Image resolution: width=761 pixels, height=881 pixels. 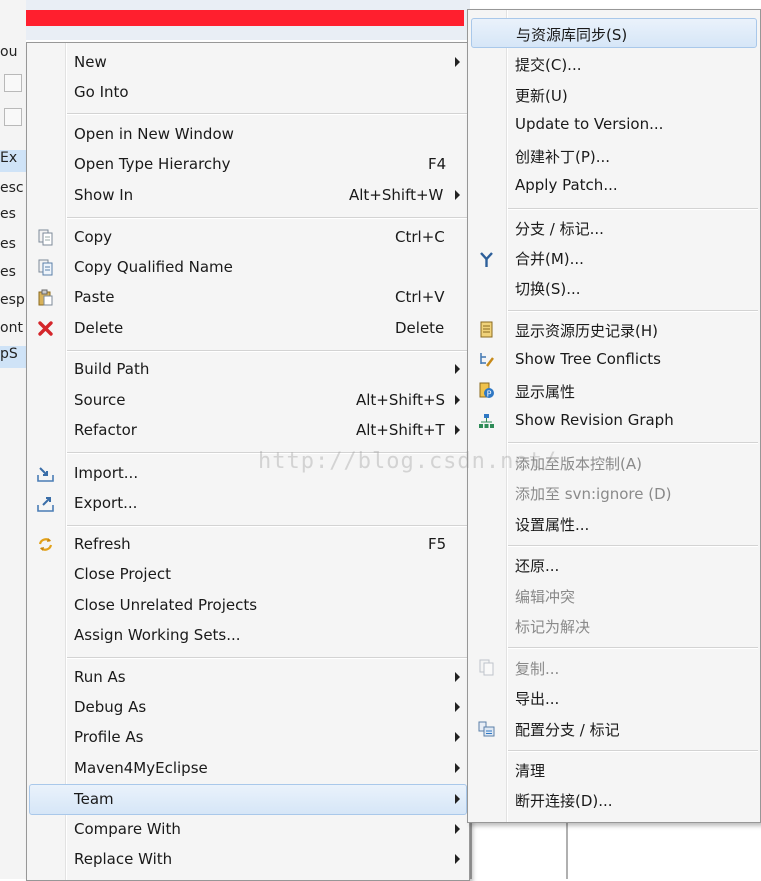 I want to click on menu-item-copy: Copy Ctrl+C, so click(x=248, y=238).